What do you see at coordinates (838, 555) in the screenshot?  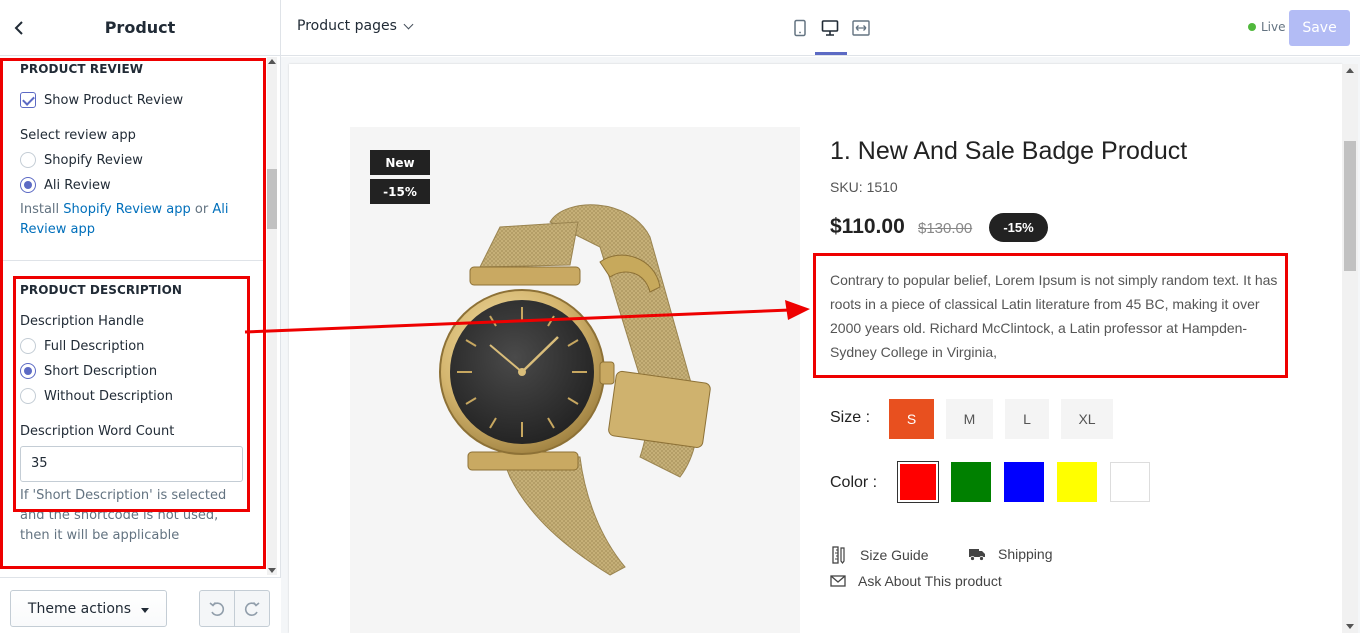 I see `ruler-icon` at bounding box center [838, 555].